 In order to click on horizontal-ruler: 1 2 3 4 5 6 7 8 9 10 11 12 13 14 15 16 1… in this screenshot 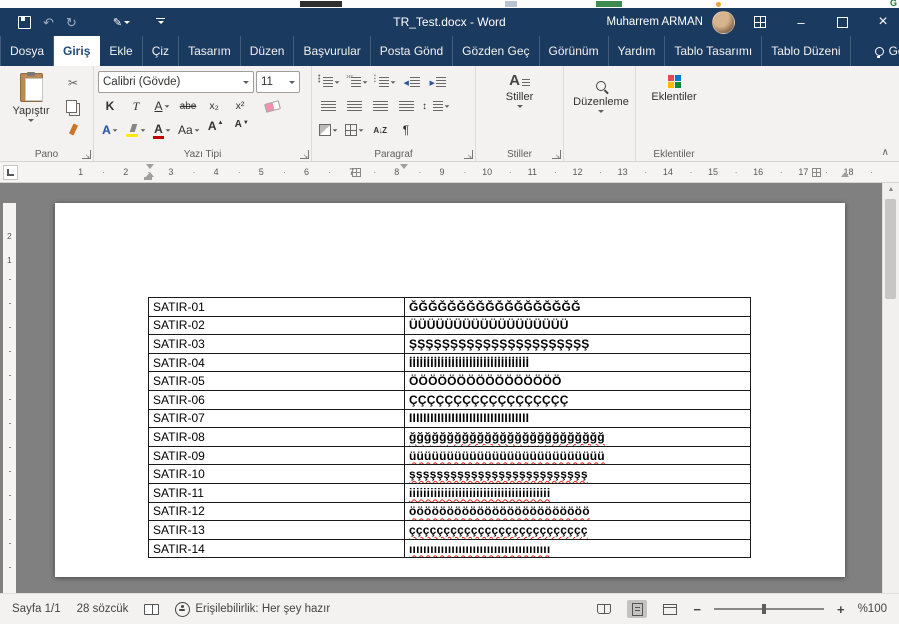, I will do `click(449, 172)`.